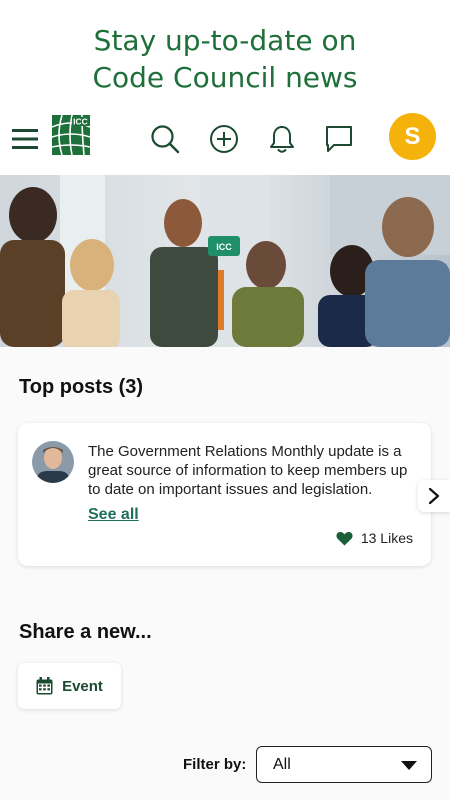 Image resolution: width=450 pixels, height=800 pixels. Describe the element at coordinates (225, 40) in the screenshot. I see `promo-line-1: Stay up-to-date on` at that location.